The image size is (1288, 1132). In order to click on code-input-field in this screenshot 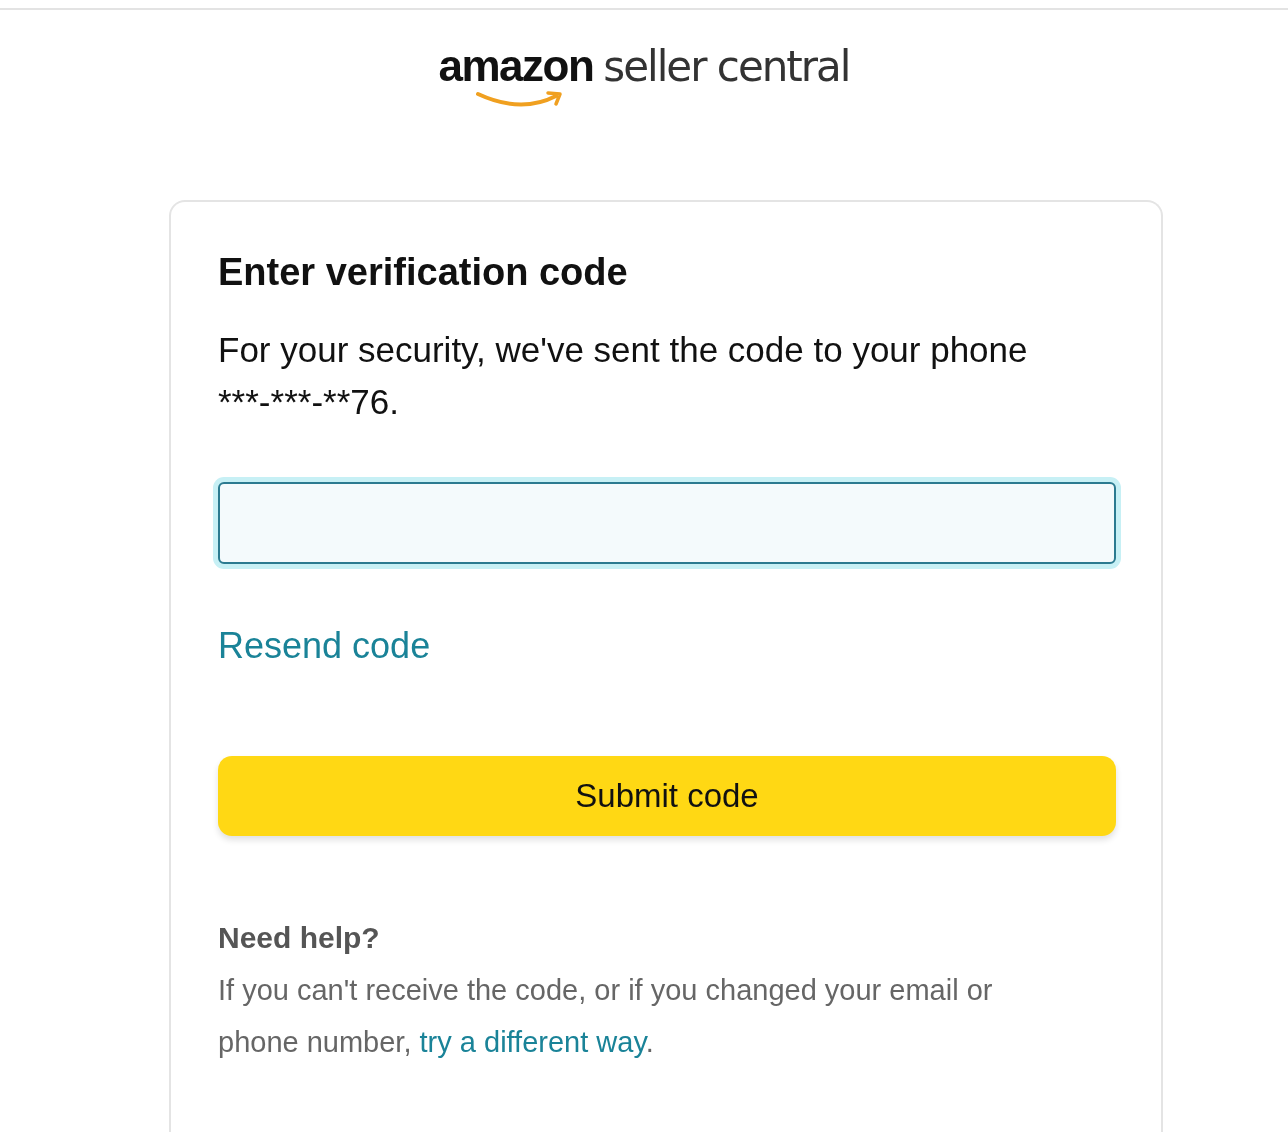, I will do `click(667, 523)`.